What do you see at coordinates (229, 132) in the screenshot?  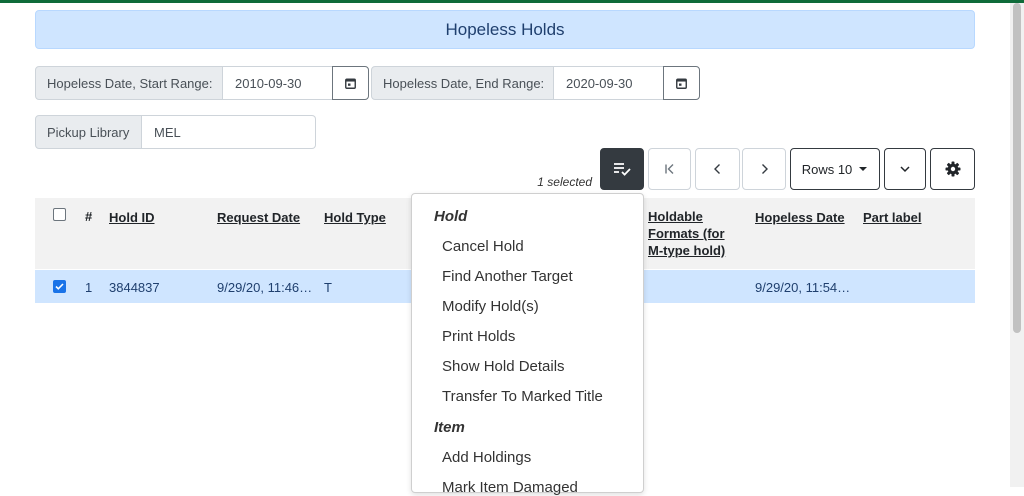 I see `pickup-library-input: MEL` at bounding box center [229, 132].